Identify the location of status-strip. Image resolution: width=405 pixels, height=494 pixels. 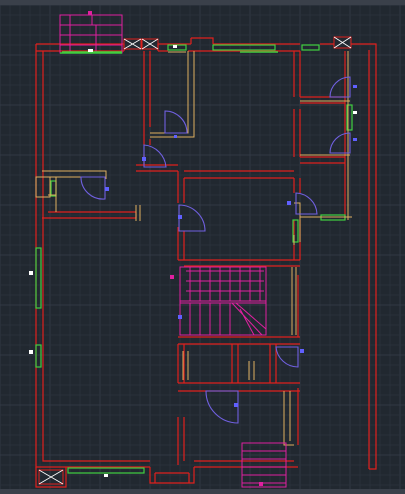
(202, 491).